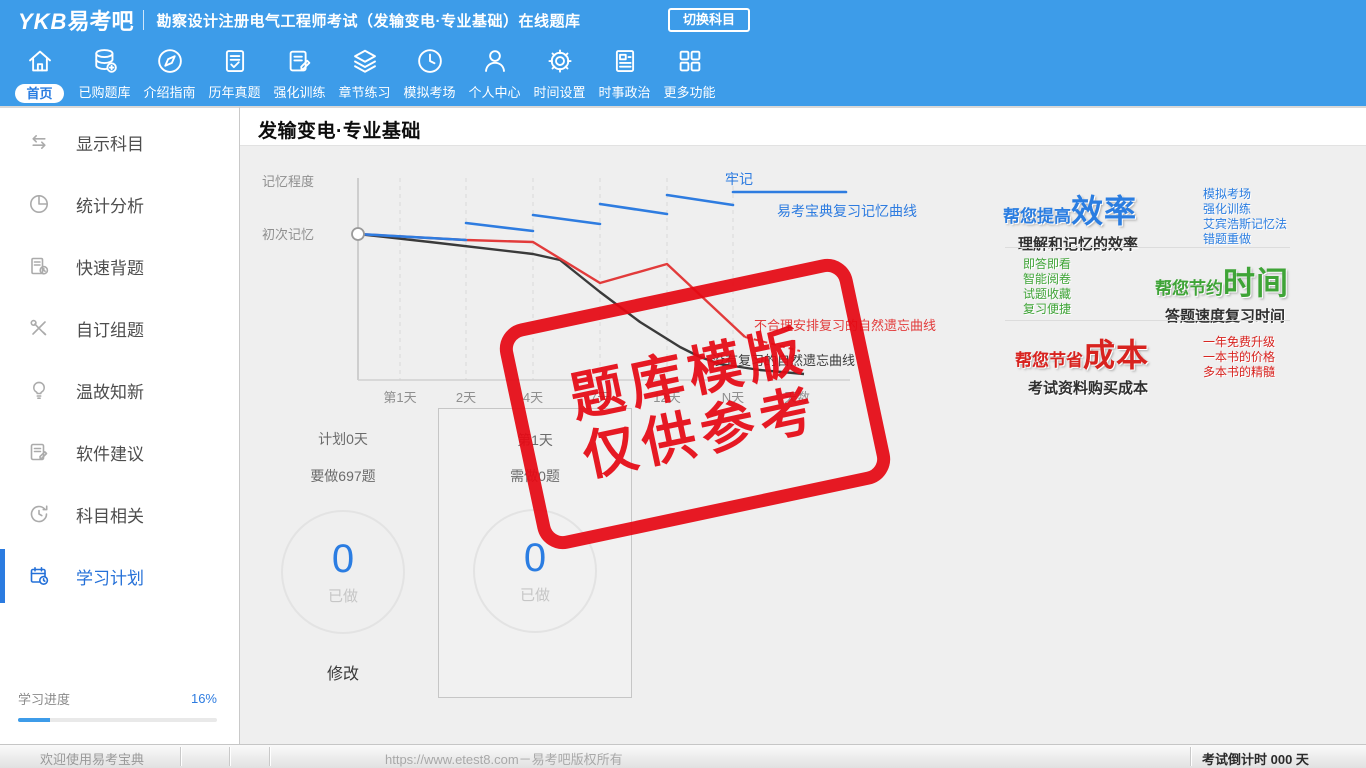 The width and height of the screenshot is (1366, 768). I want to click on sidebar-item-label: 科目相关, so click(110, 516).